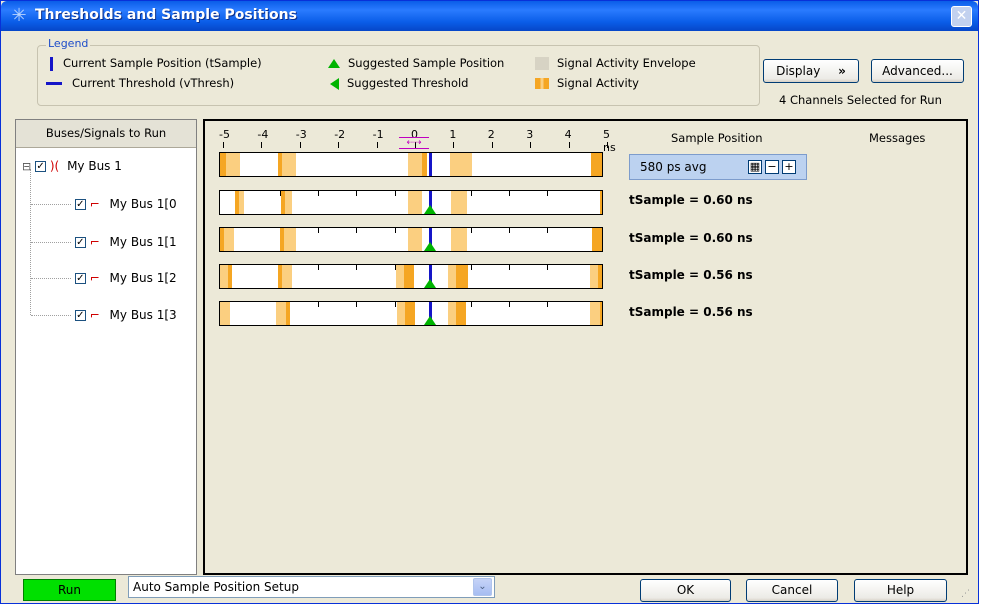  I want to click on current-sample-line, so click(430, 164).